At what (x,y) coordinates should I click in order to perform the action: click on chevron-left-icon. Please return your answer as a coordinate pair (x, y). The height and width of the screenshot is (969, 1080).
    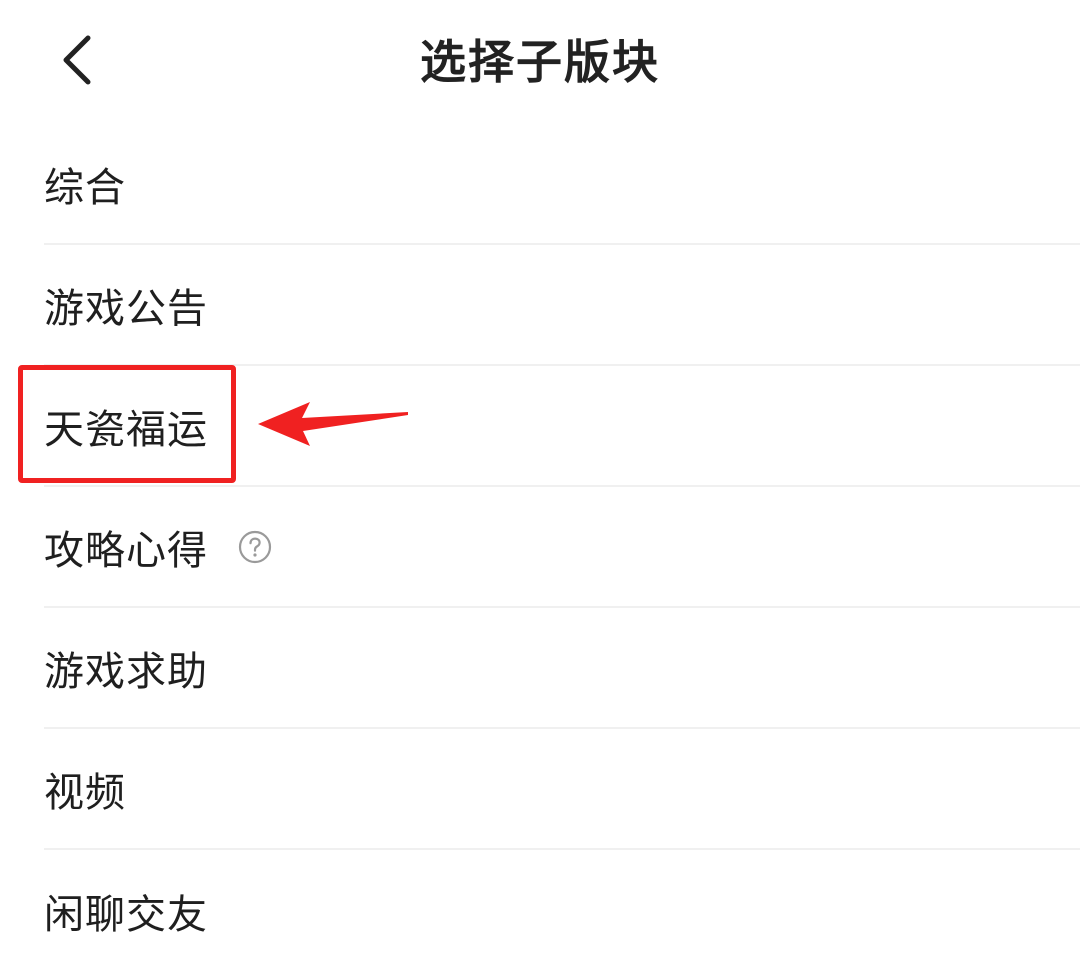
    Looking at the image, I should click on (76, 62).